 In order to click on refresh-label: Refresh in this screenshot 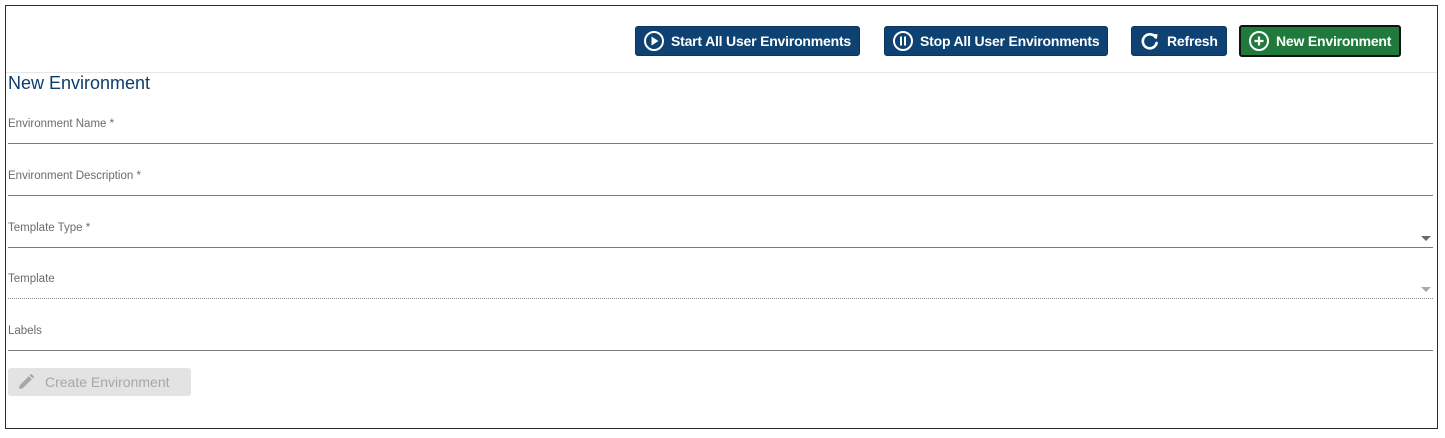, I will do `click(1192, 41)`.